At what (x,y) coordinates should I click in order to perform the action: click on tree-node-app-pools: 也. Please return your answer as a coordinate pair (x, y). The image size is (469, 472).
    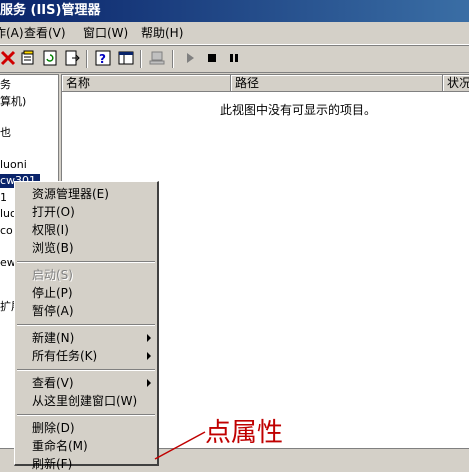
    Looking at the image, I should click on (5, 133).